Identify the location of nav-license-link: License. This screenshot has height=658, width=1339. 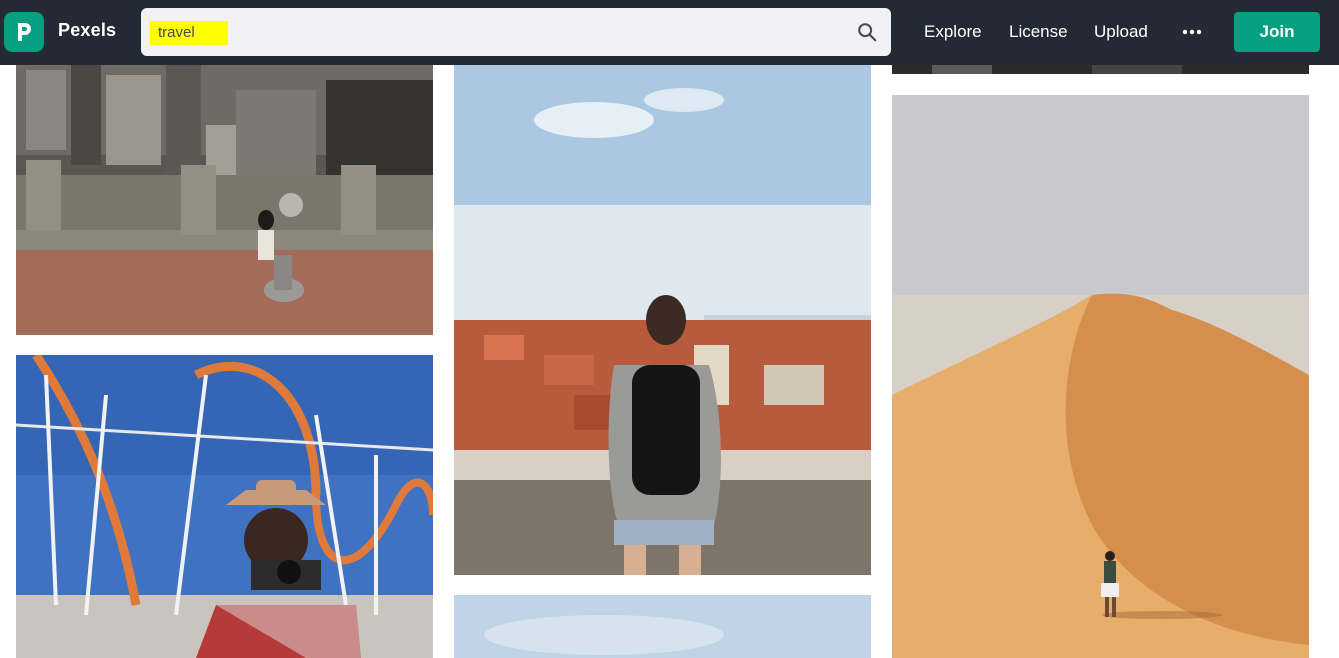
(1038, 32).